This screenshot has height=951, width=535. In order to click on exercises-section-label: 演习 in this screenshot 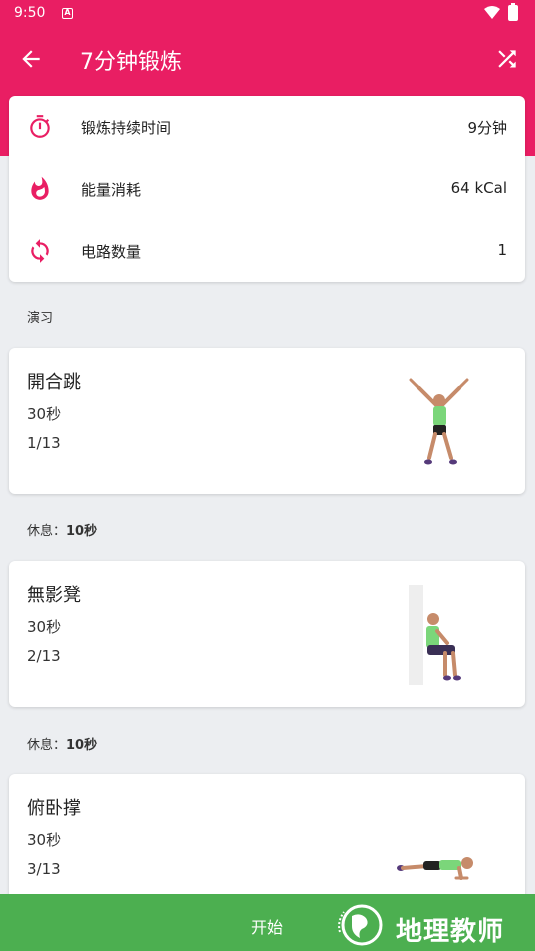, I will do `click(40, 318)`.